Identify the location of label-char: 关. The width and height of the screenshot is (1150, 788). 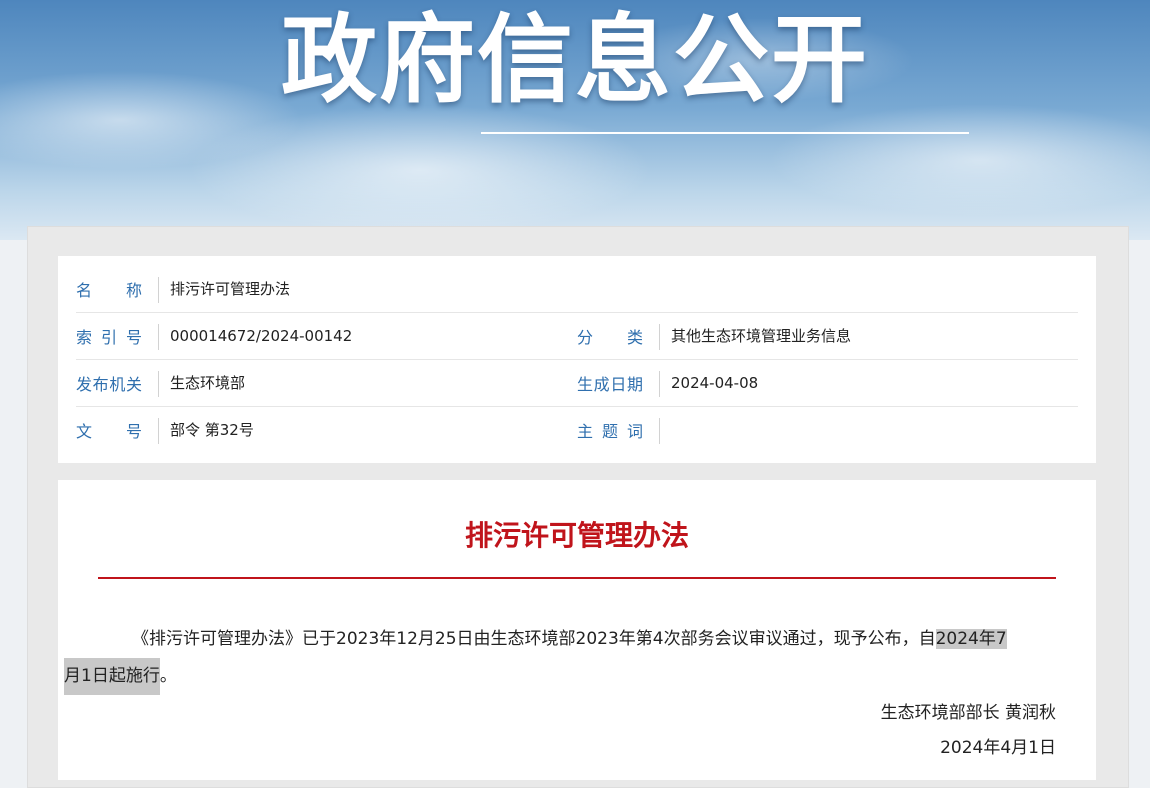
(133, 384).